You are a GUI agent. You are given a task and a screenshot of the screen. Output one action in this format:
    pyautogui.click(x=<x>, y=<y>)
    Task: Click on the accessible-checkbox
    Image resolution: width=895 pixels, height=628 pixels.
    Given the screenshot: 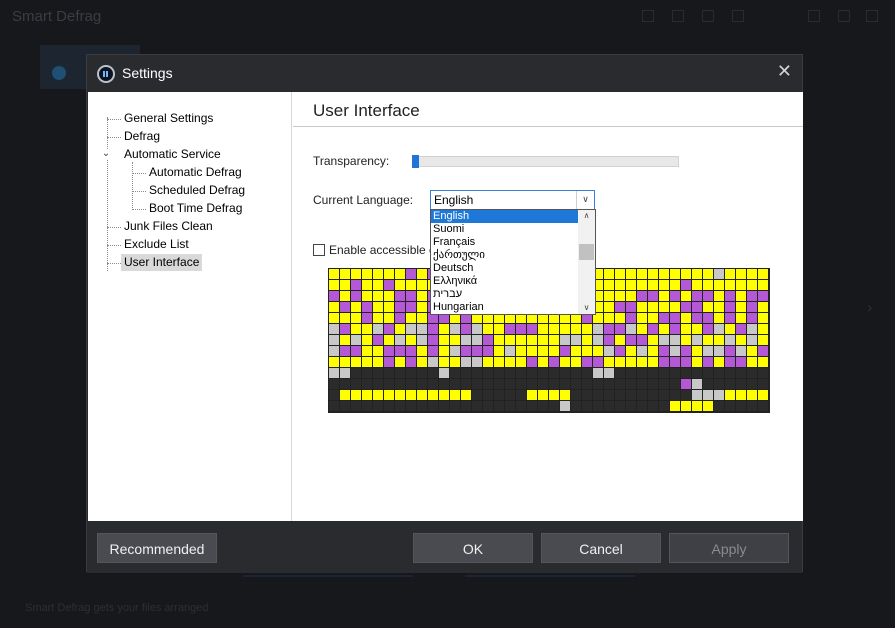 What is the action you would take?
    pyautogui.click(x=319, y=250)
    